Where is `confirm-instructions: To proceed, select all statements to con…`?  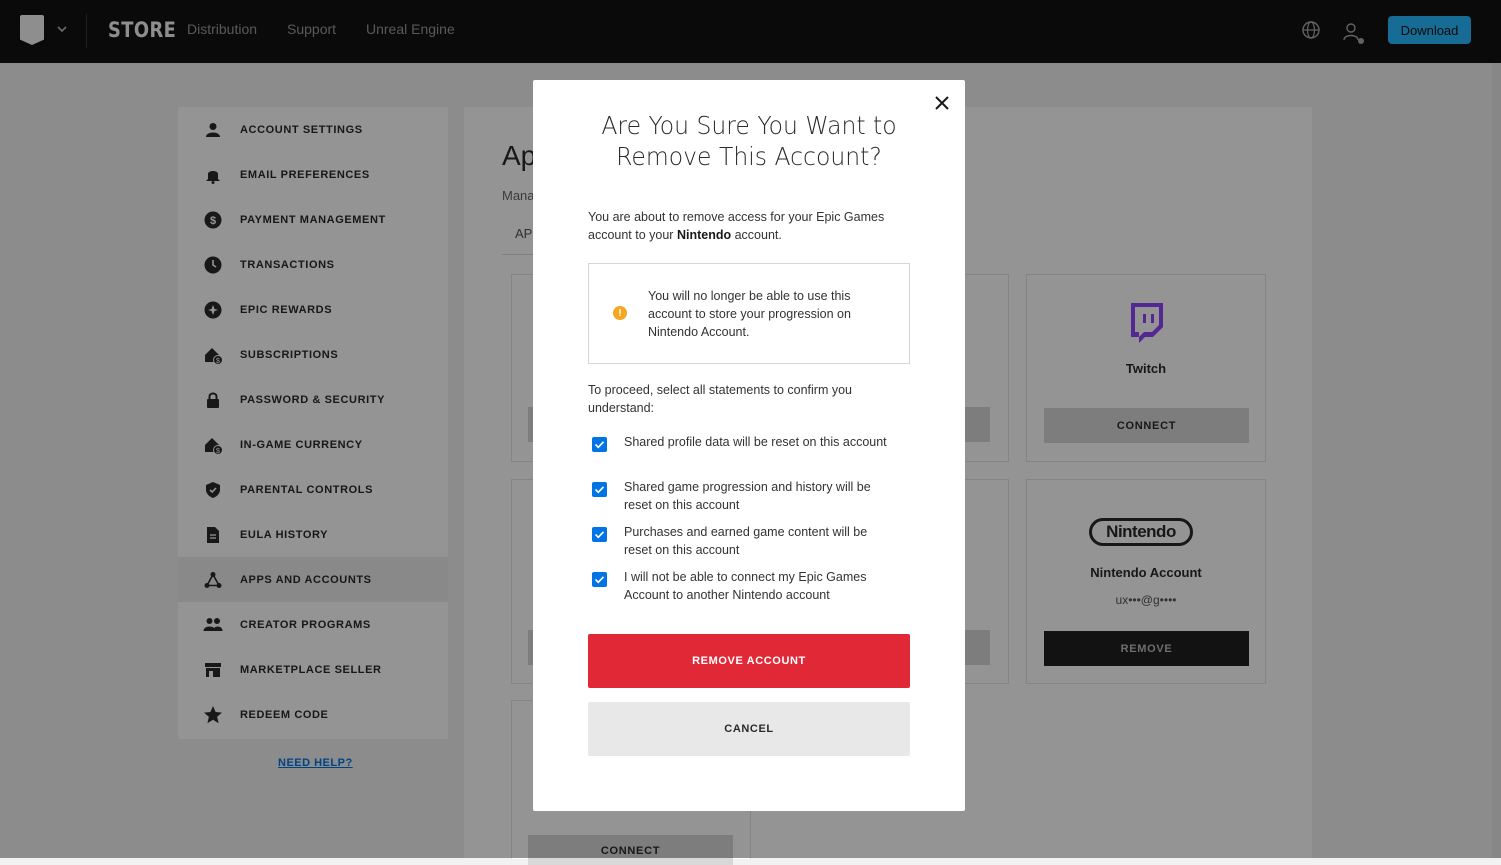 confirm-instructions: To proceed, select all statements to con… is located at coordinates (720, 399).